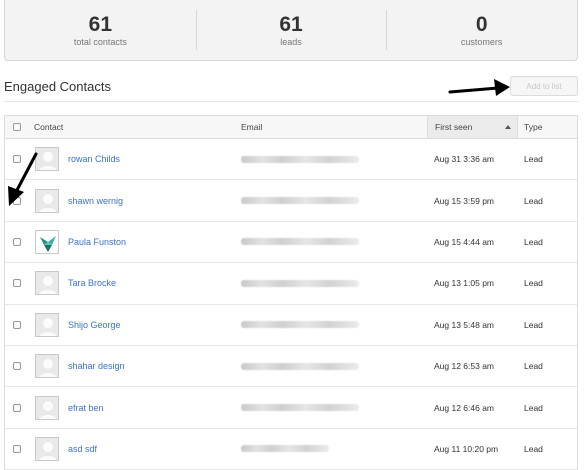 The width and height of the screenshot is (586, 470). What do you see at coordinates (47, 241) in the screenshot?
I see `origami-bird-avatar-icon` at bounding box center [47, 241].